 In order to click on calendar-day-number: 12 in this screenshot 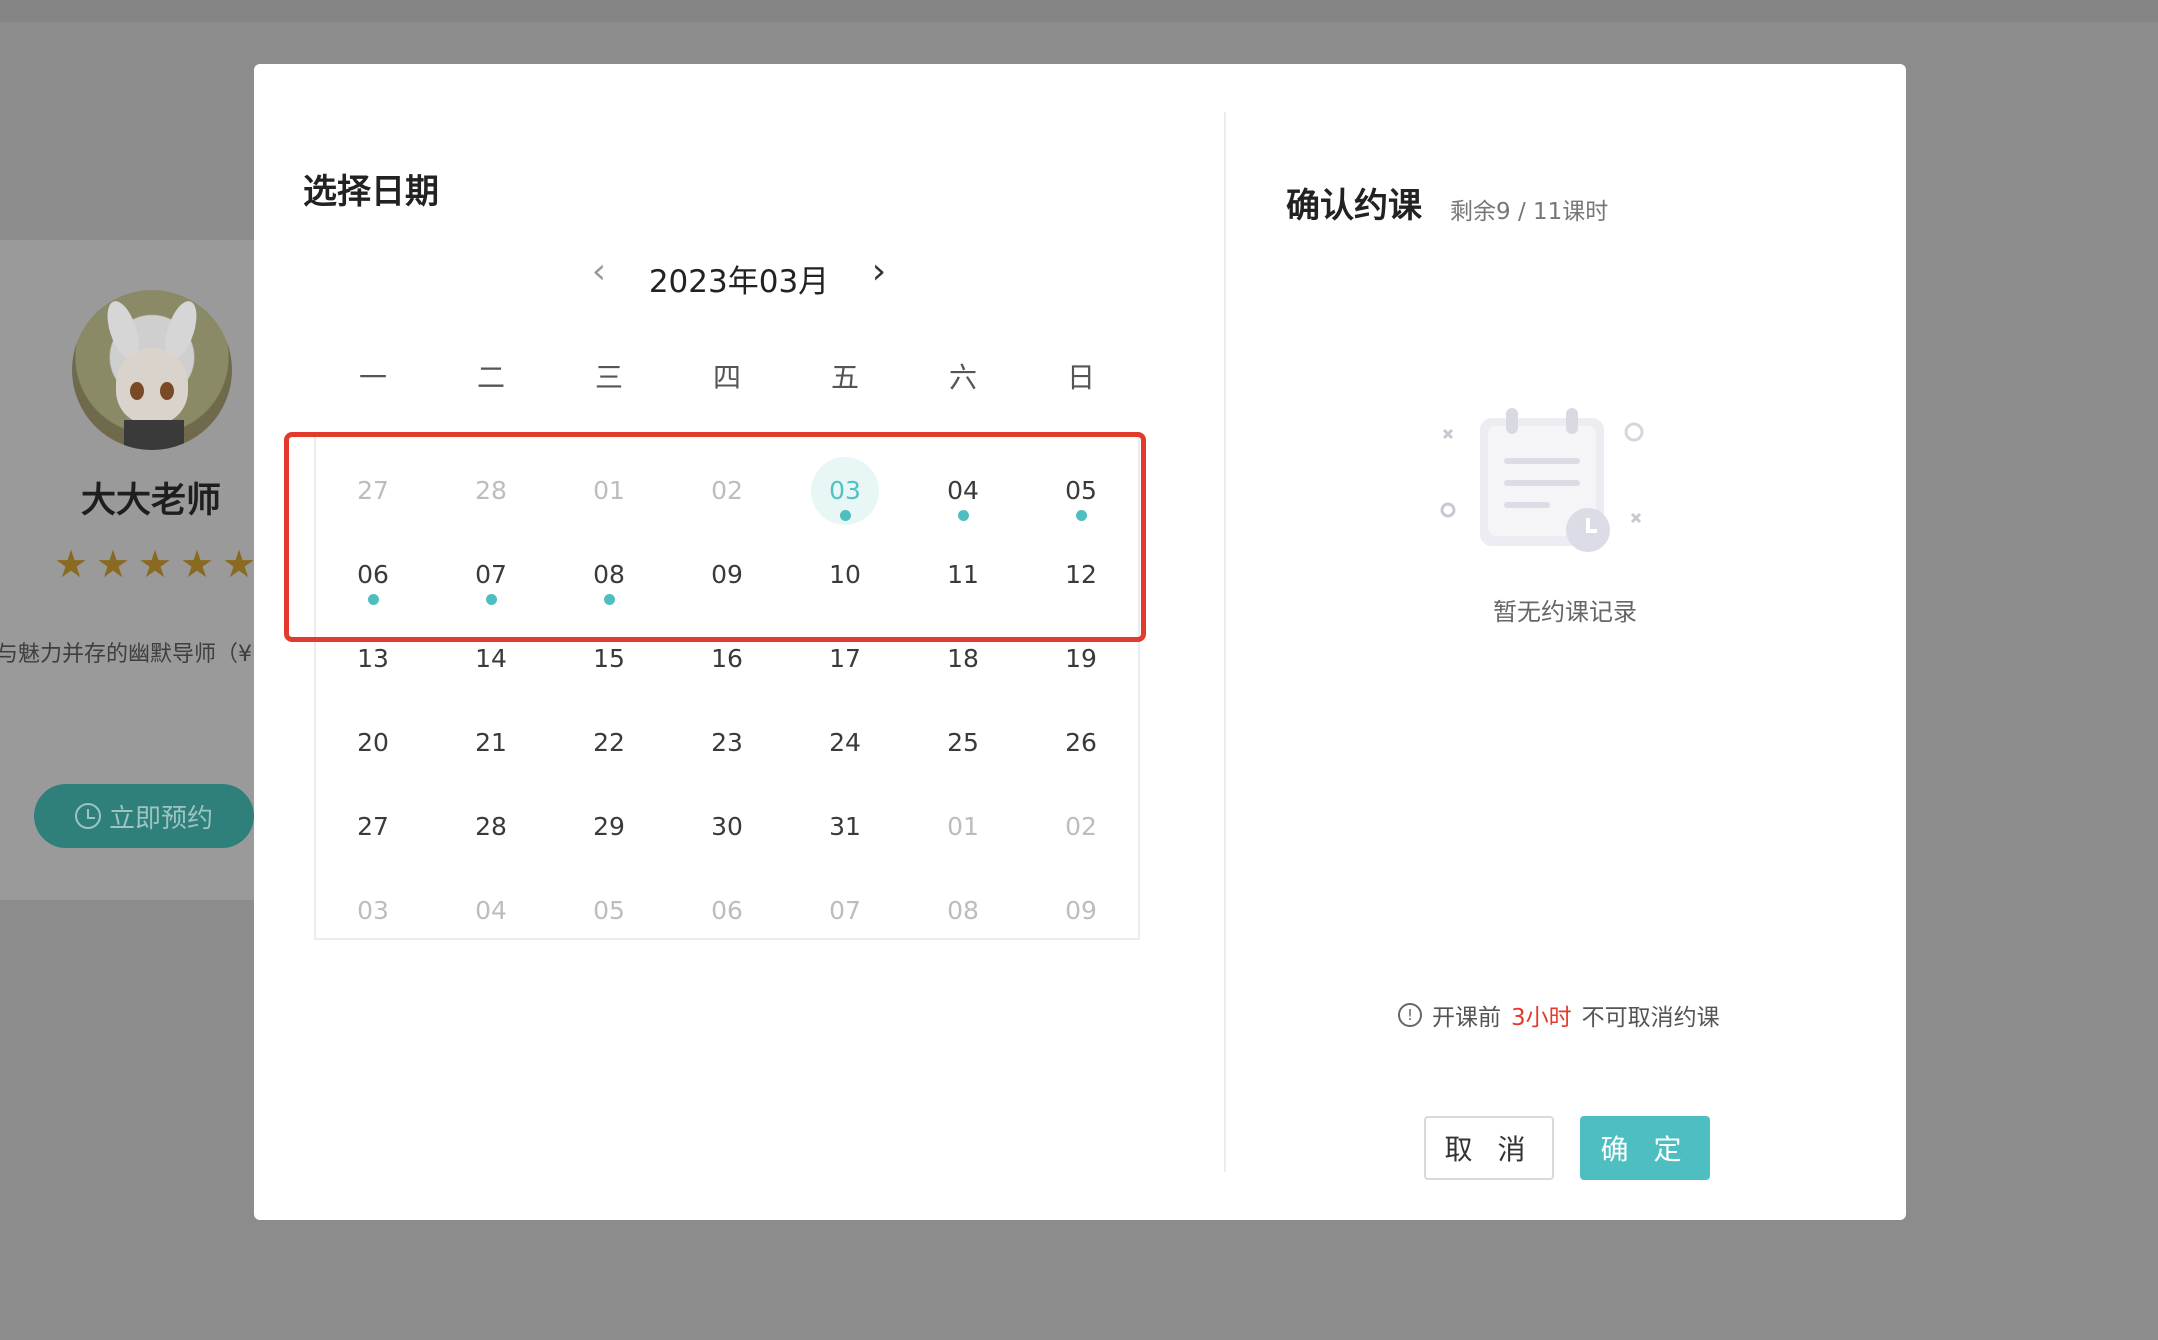, I will do `click(1081, 574)`.